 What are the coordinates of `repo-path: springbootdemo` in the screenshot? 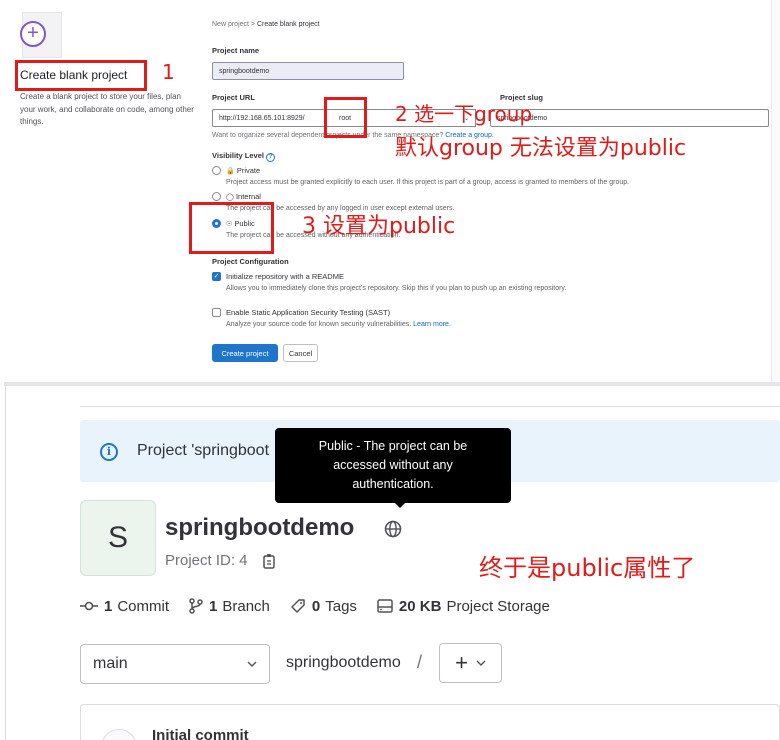 It's located at (343, 663).